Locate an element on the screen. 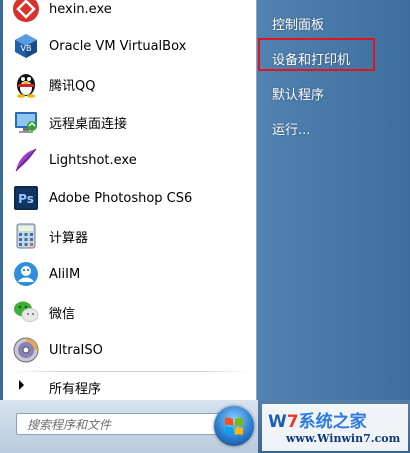 The height and width of the screenshot is (453, 410). program-label: 腾讯QQ is located at coordinates (72, 86).